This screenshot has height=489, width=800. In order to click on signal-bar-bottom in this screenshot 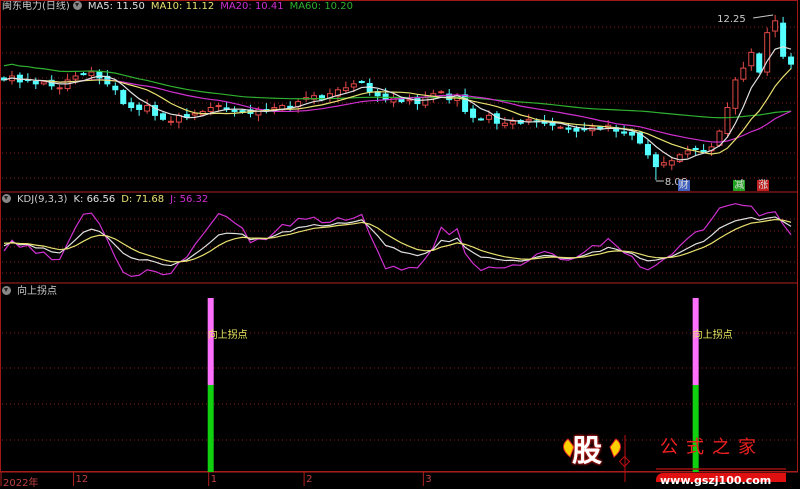, I will do `click(210, 428)`.